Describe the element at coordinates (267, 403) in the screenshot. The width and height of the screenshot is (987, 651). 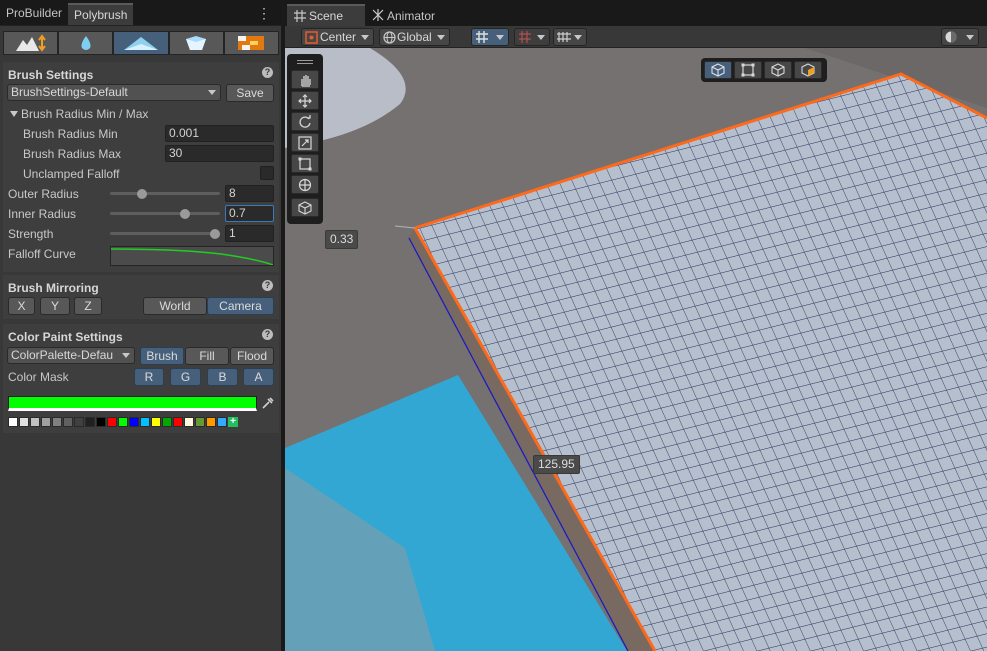
I see `eyedropper-icon` at that location.